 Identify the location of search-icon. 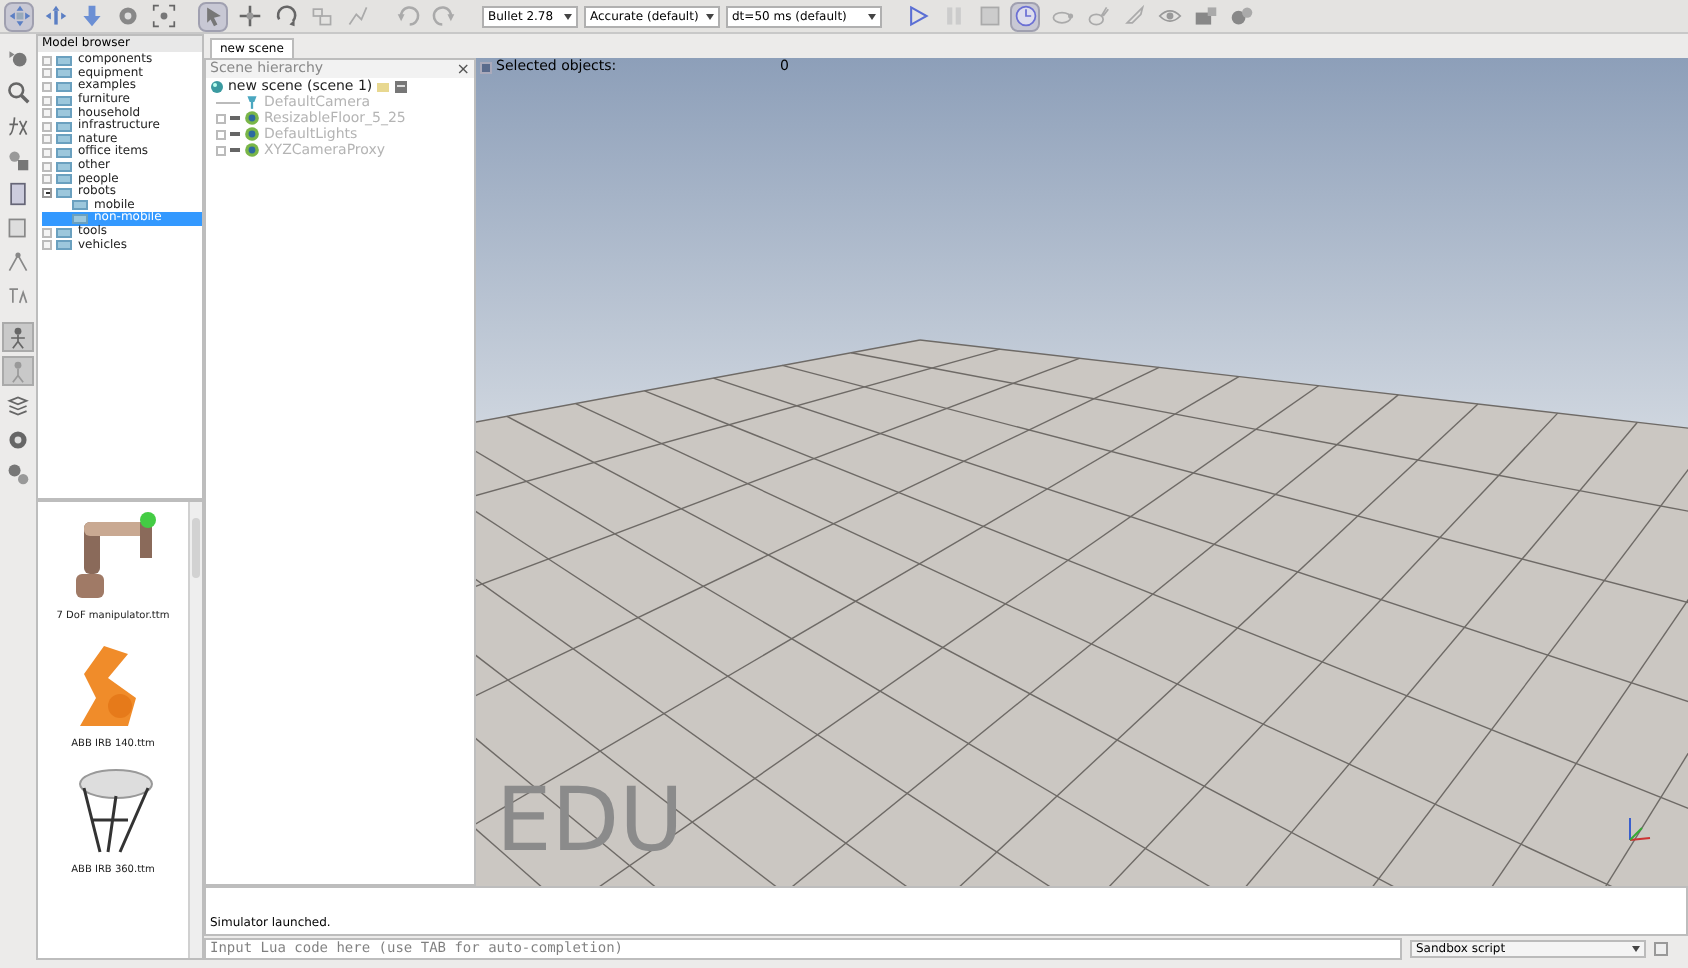
(18, 91).